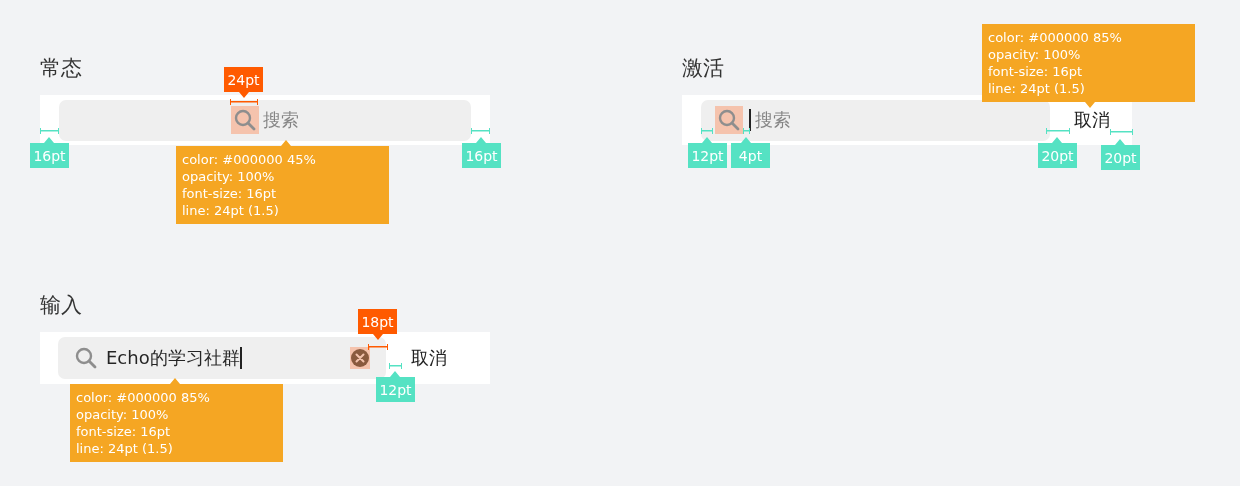  I want to click on section-title: 常态, so click(61, 68).